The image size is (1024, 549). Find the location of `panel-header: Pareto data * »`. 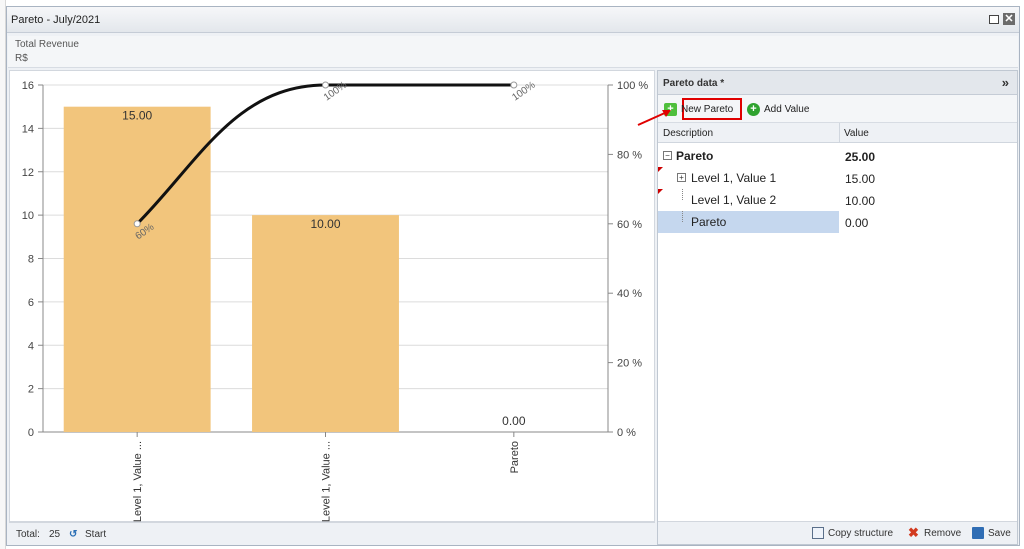

panel-header: Pareto data * » is located at coordinates (837, 83).